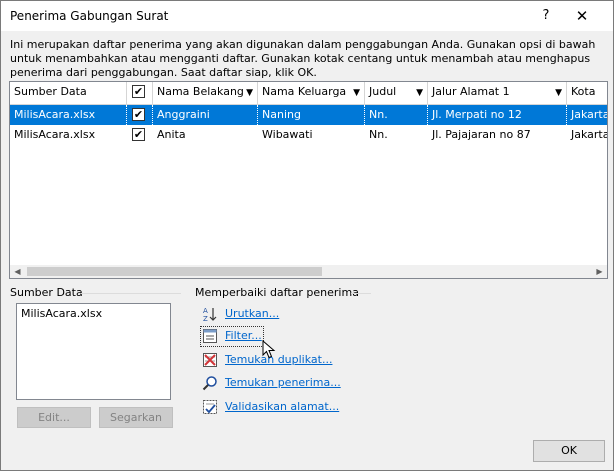 The height and width of the screenshot is (471, 614). Describe the element at coordinates (210, 360) in the screenshot. I see `find-duplicates-icon` at that location.